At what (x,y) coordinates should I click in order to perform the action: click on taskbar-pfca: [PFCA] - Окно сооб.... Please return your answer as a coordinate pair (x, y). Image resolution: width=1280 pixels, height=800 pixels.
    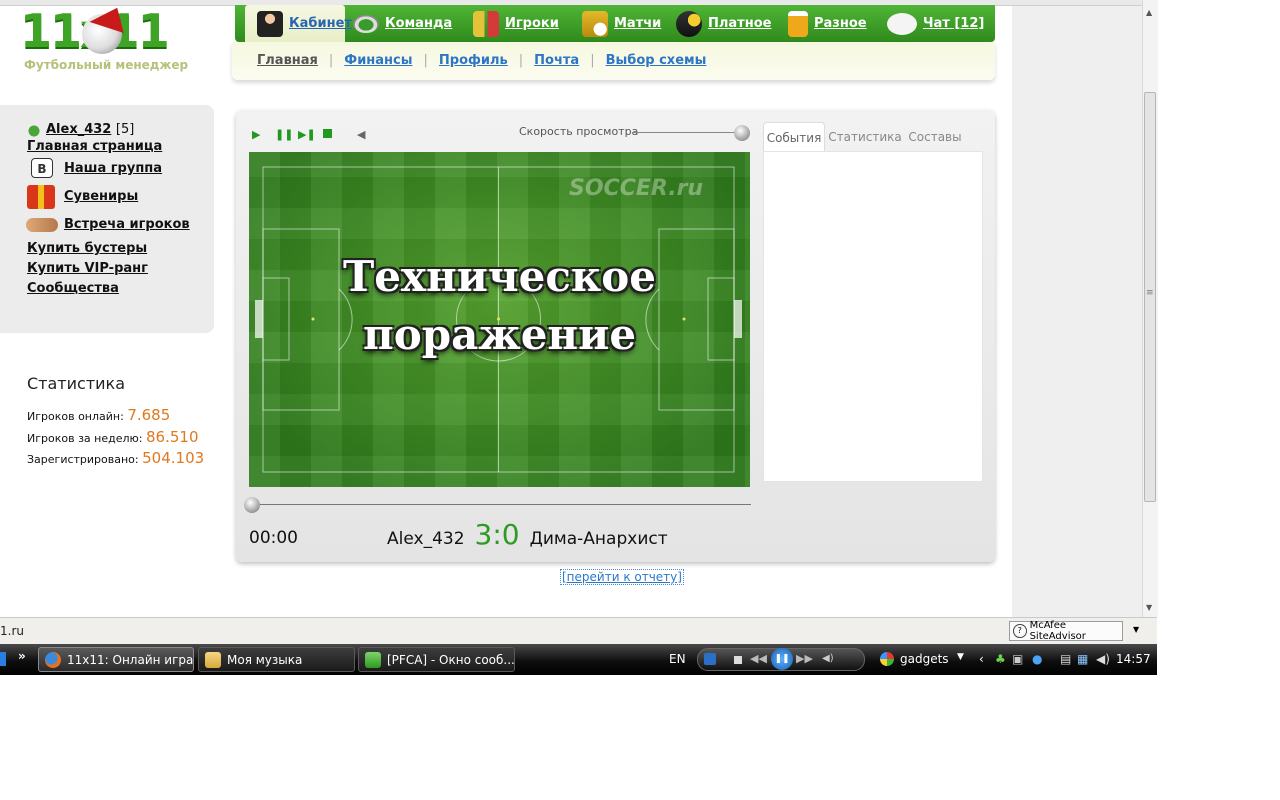
    Looking at the image, I should click on (436, 659).